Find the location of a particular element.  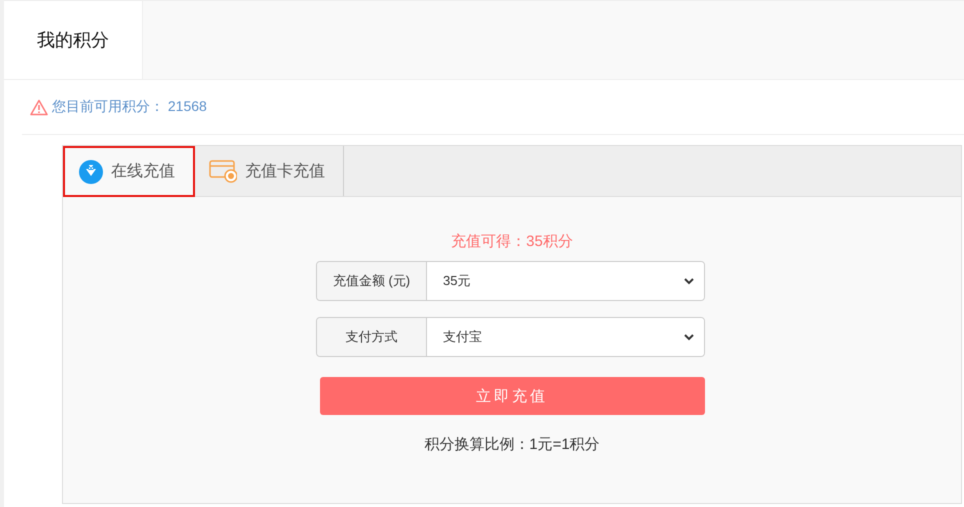

recharge-tab: 充值卡充值 is located at coordinates (269, 171).